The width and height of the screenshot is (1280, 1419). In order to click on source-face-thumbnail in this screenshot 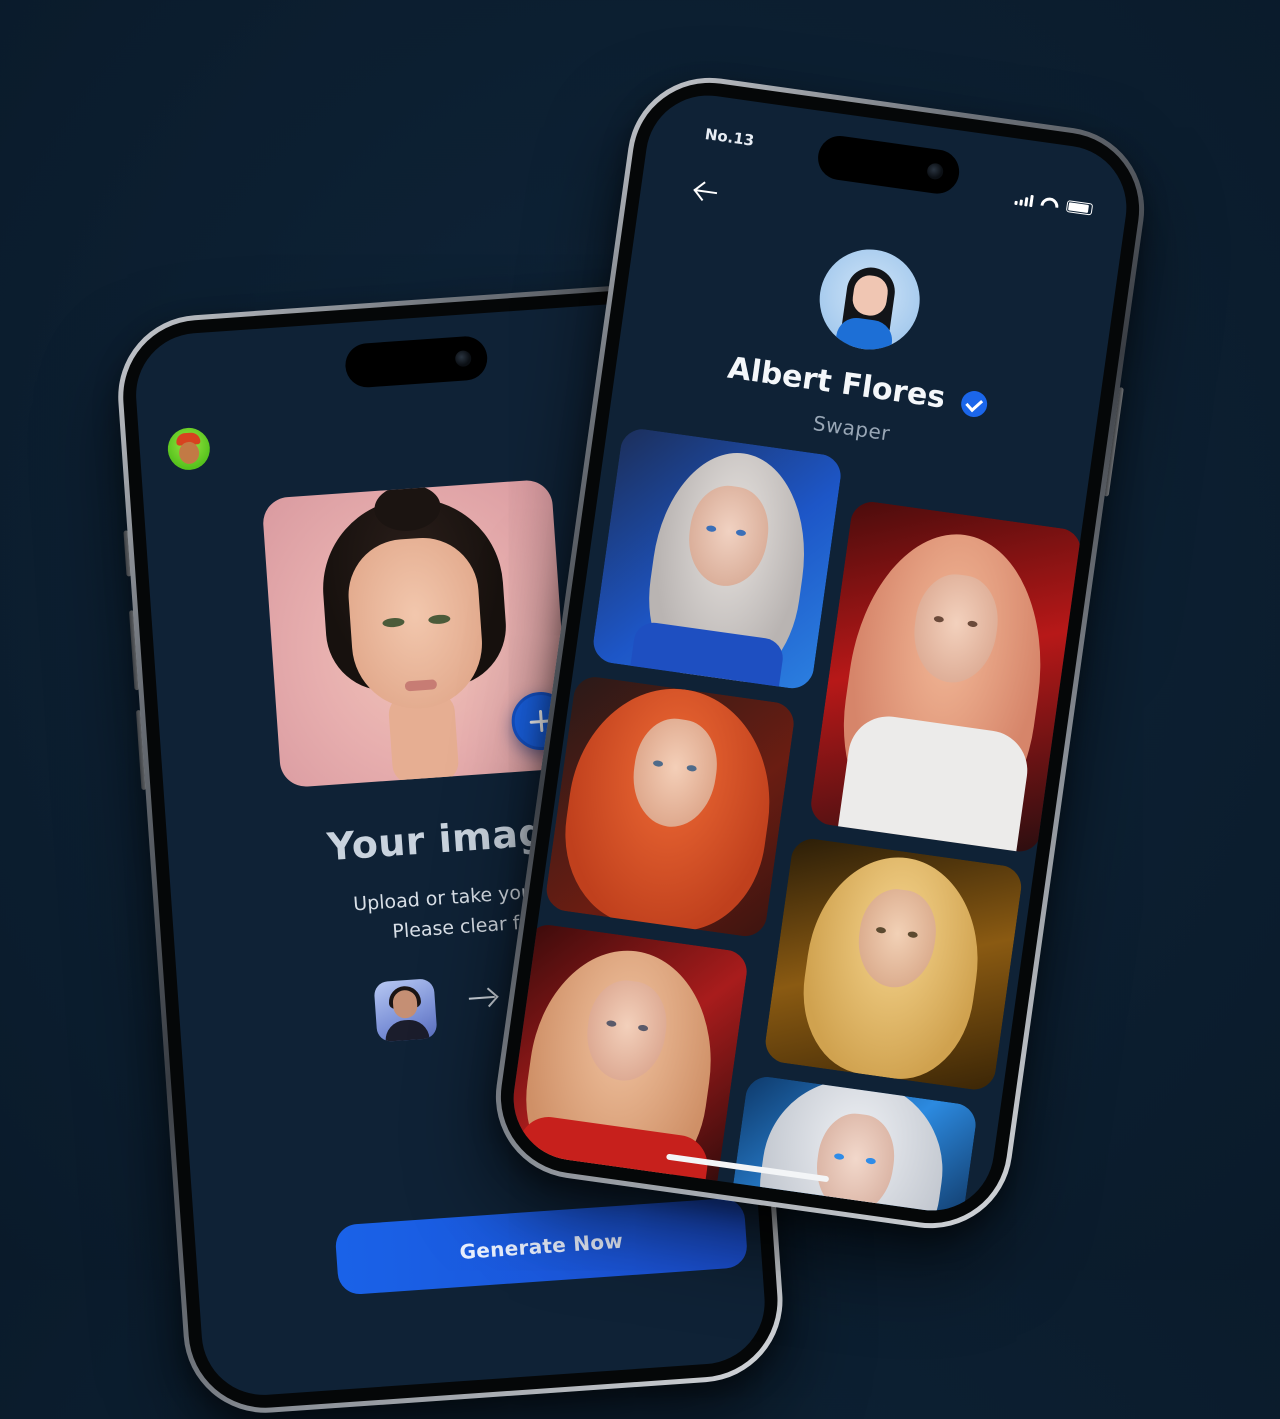, I will do `click(405, 1010)`.